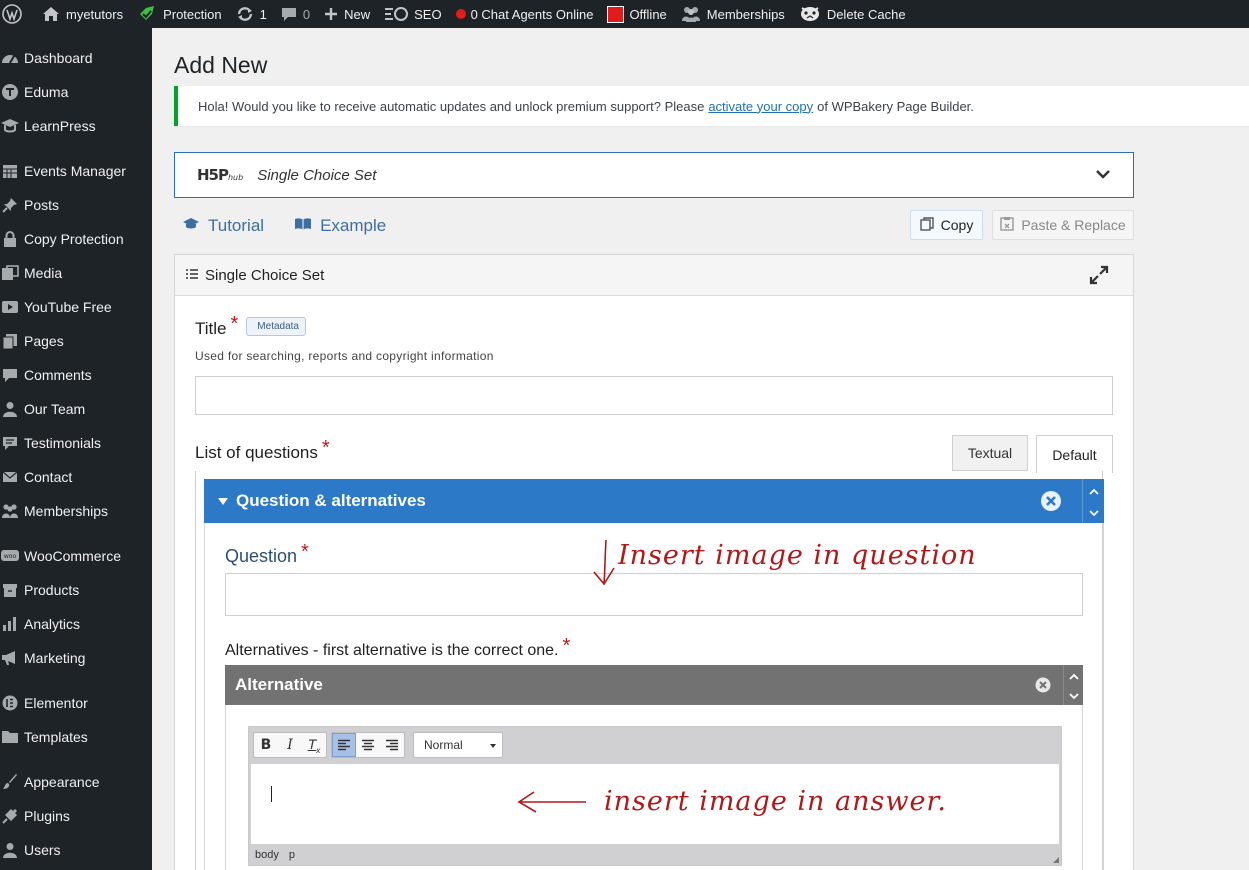 The height and width of the screenshot is (870, 1249). What do you see at coordinates (62, 782) in the screenshot?
I see `sidebar-item-label: Appearance` at bounding box center [62, 782].